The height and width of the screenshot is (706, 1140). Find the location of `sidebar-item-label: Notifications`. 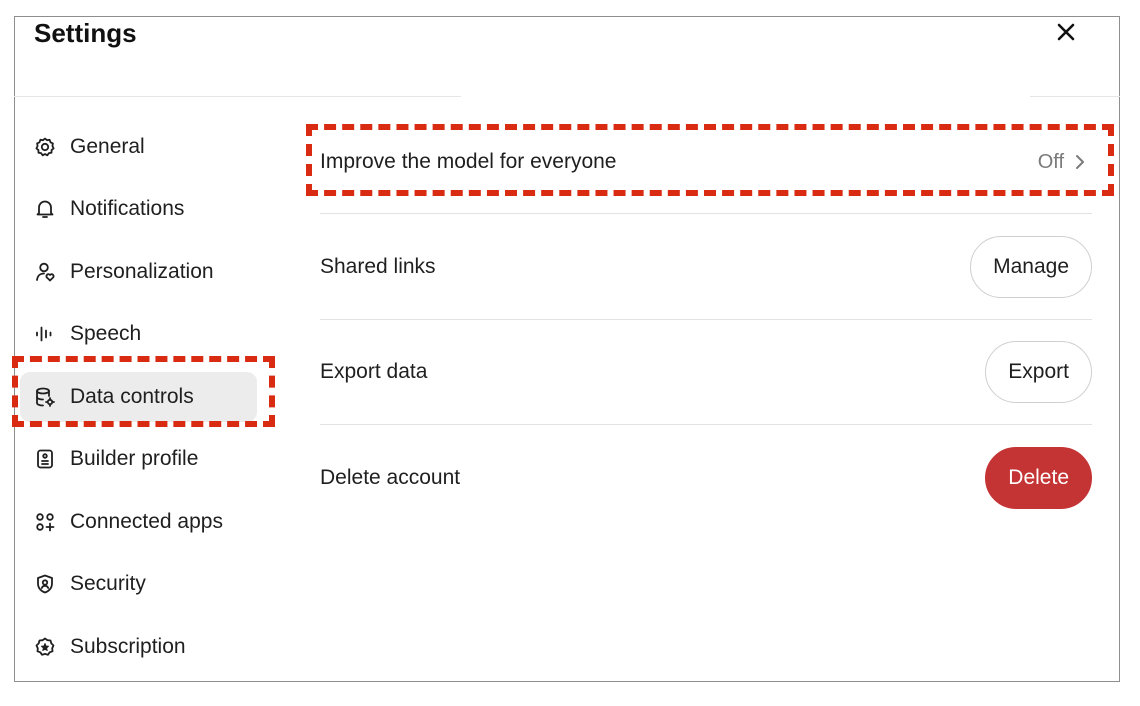

sidebar-item-label: Notifications is located at coordinates (127, 208).